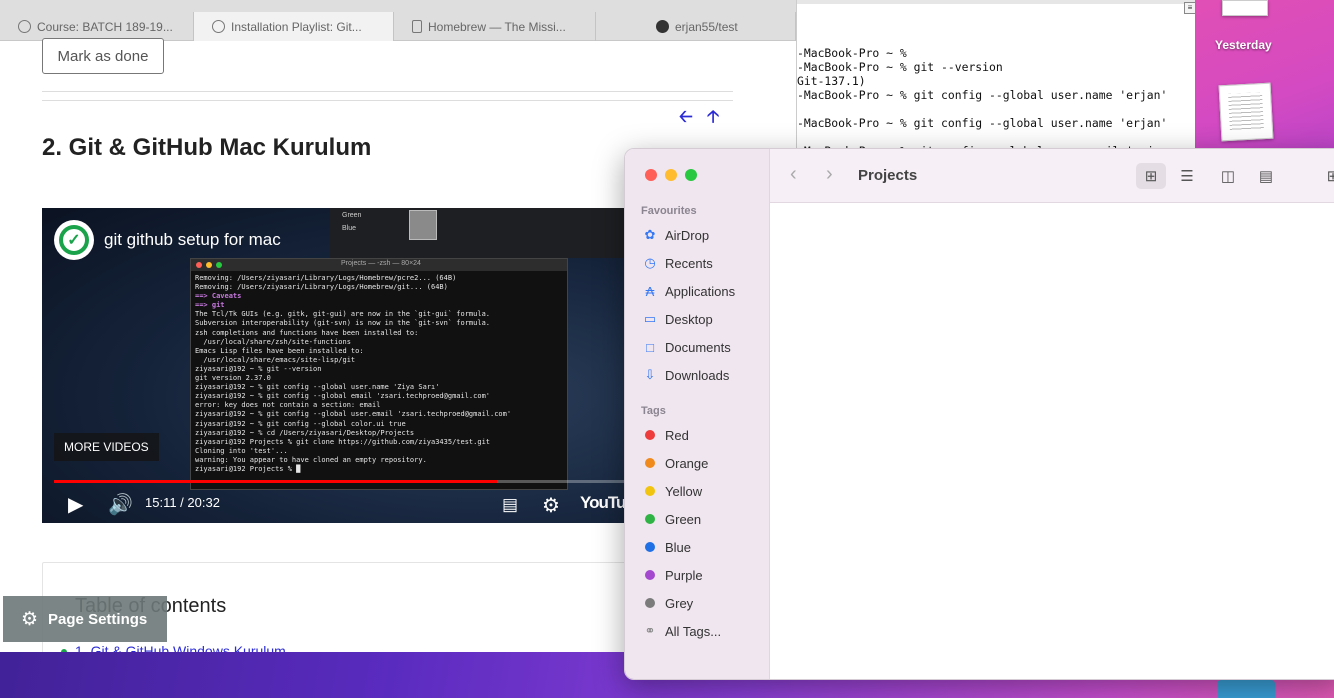 The image size is (1334, 698). Describe the element at coordinates (650, 603) in the screenshot. I see `grey-tag-icon` at that location.